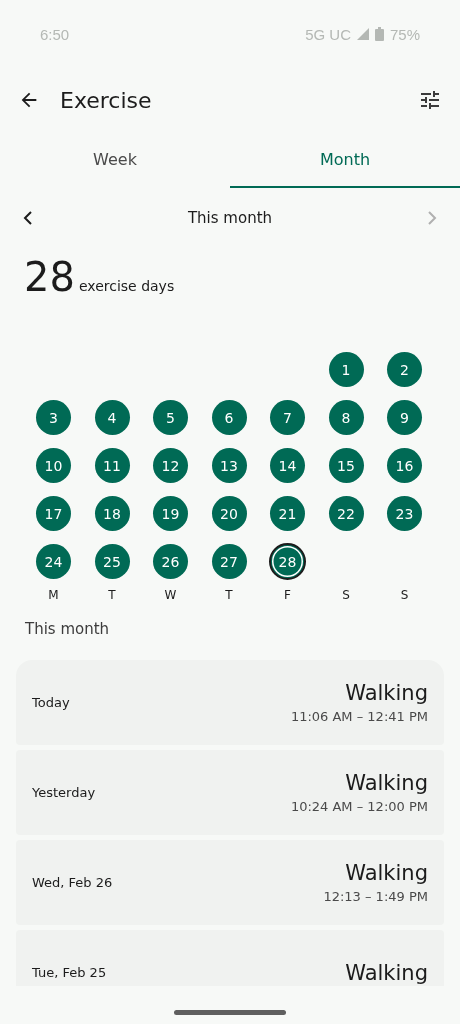  I want to click on calendar-day: 25, so click(112, 561).